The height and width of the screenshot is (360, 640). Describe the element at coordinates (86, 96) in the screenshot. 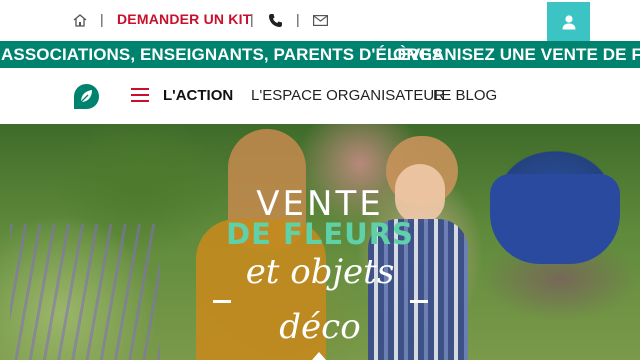

I see `leaf-logo-icon` at that location.